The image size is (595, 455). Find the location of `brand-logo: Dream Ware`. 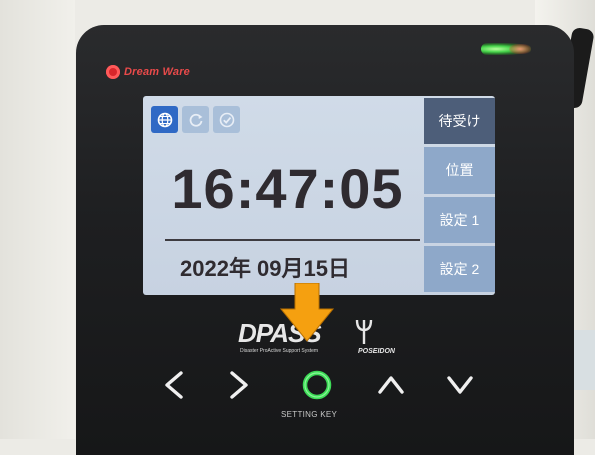

brand-logo: Dream Ware is located at coordinates (148, 72).